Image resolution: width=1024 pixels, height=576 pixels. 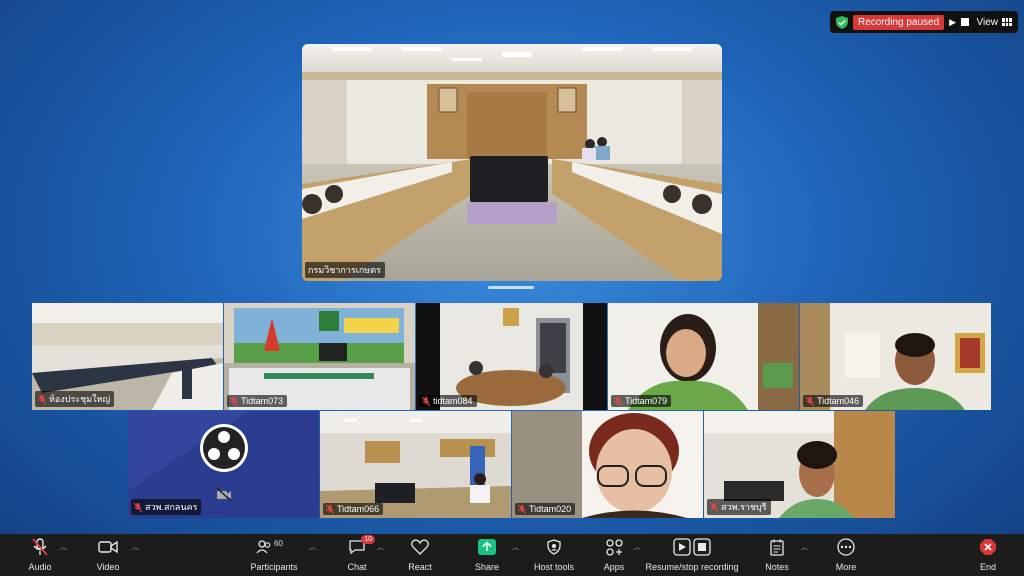 I want to click on participant-name: ห้องประชุมใหญ่, so click(x=80, y=399).